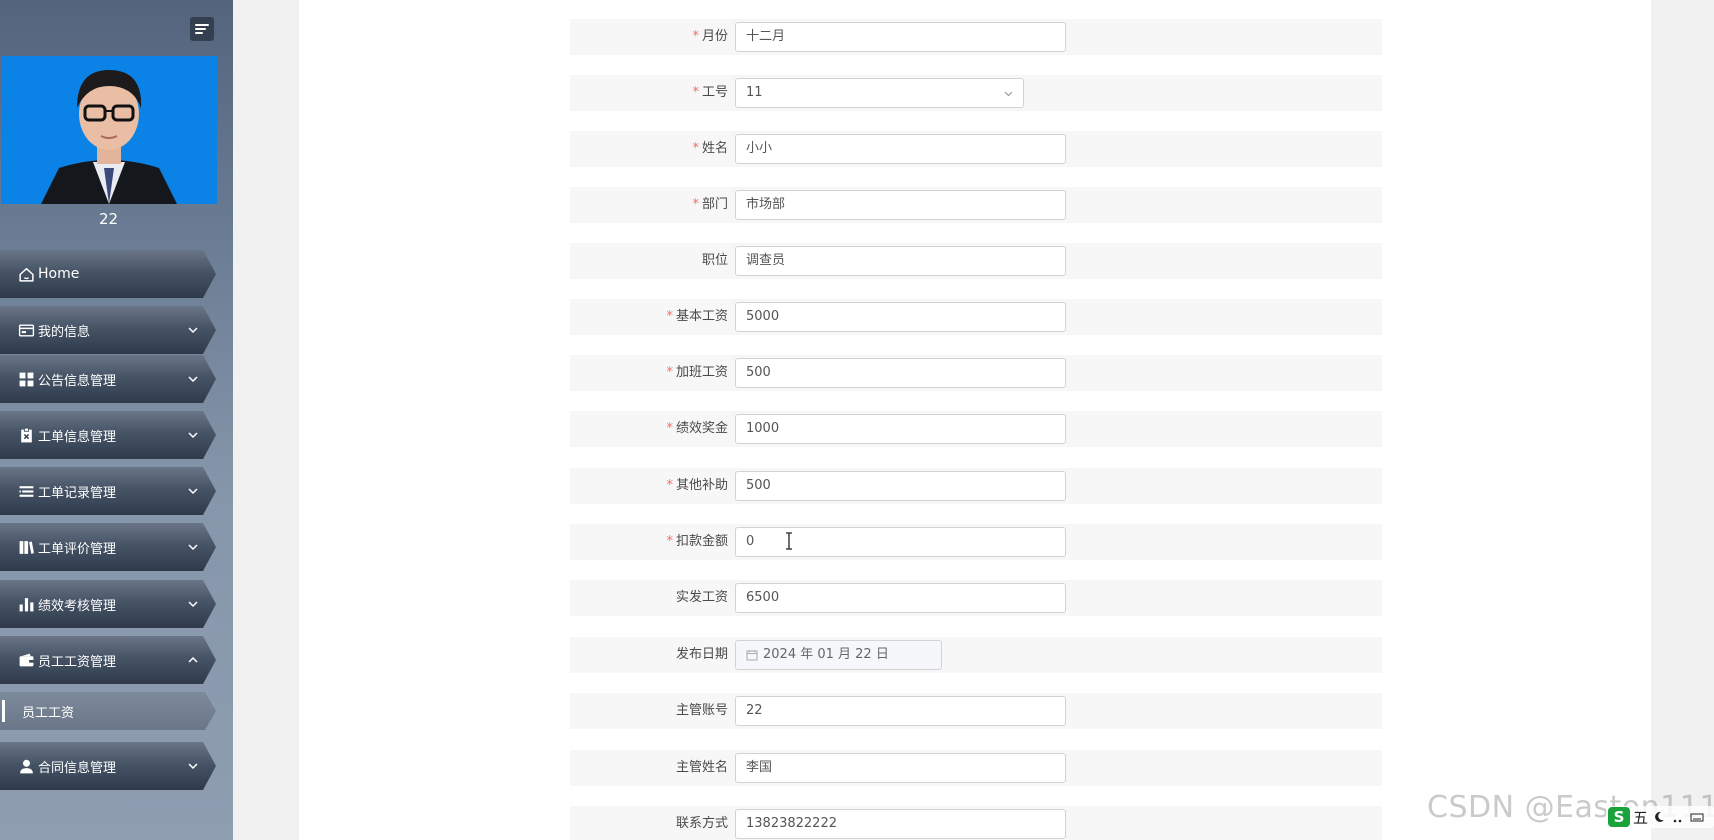  What do you see at coordinates (710, 36) in the screenshot?
I see `field-label: * 月份` at bounding box center [710, 36].